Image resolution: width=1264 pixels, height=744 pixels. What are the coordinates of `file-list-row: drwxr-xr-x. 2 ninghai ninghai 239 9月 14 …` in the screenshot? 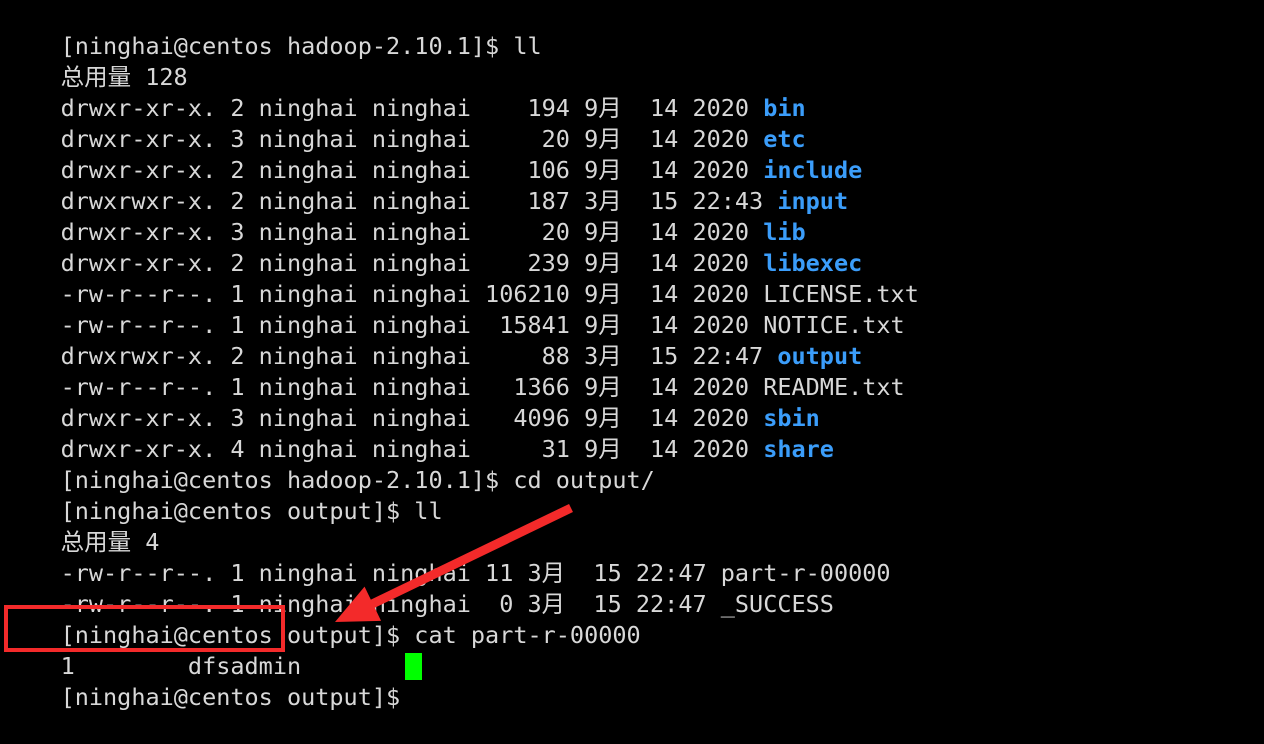 It's located at (433, 247).